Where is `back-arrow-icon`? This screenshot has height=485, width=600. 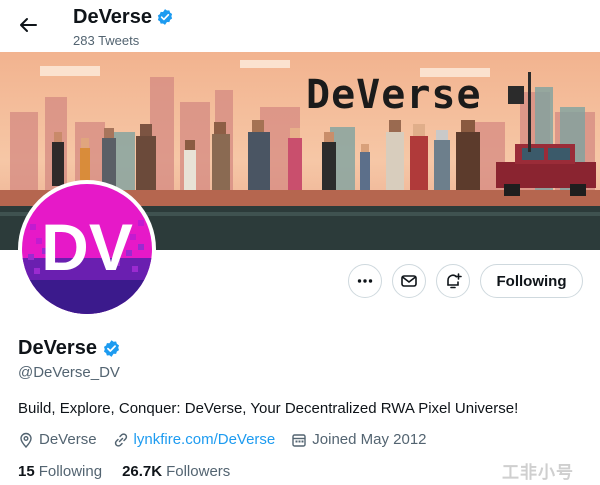 back-arrow-icon is located at coordinates (28, 25).